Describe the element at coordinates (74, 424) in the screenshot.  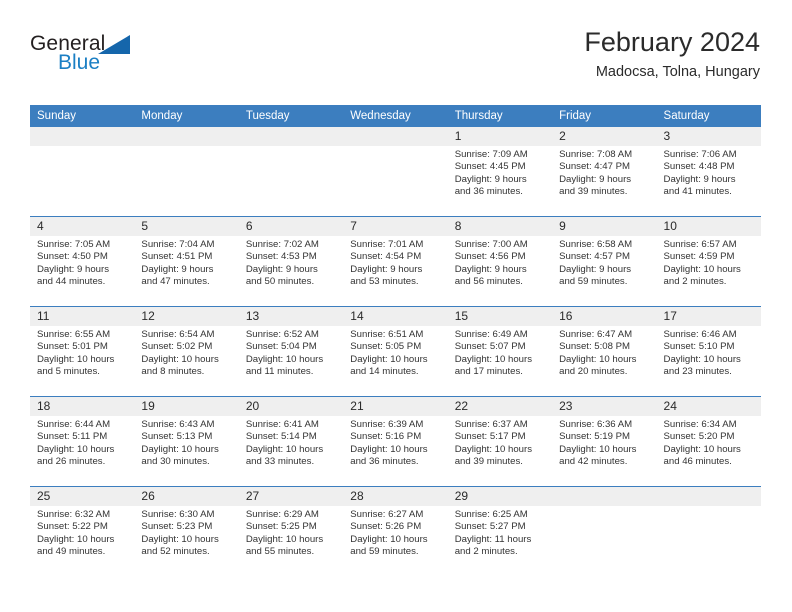
I see `day-sunrise-text: Sunrise: 6:44 AM` at that location.